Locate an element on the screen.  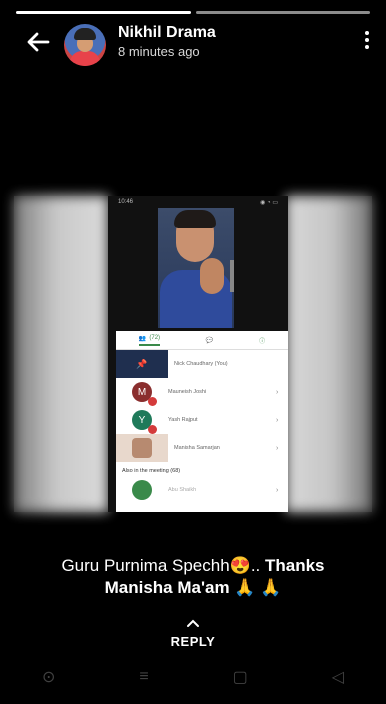
participant-name: Manisha Samarjan is located at coordinates (197, 448).